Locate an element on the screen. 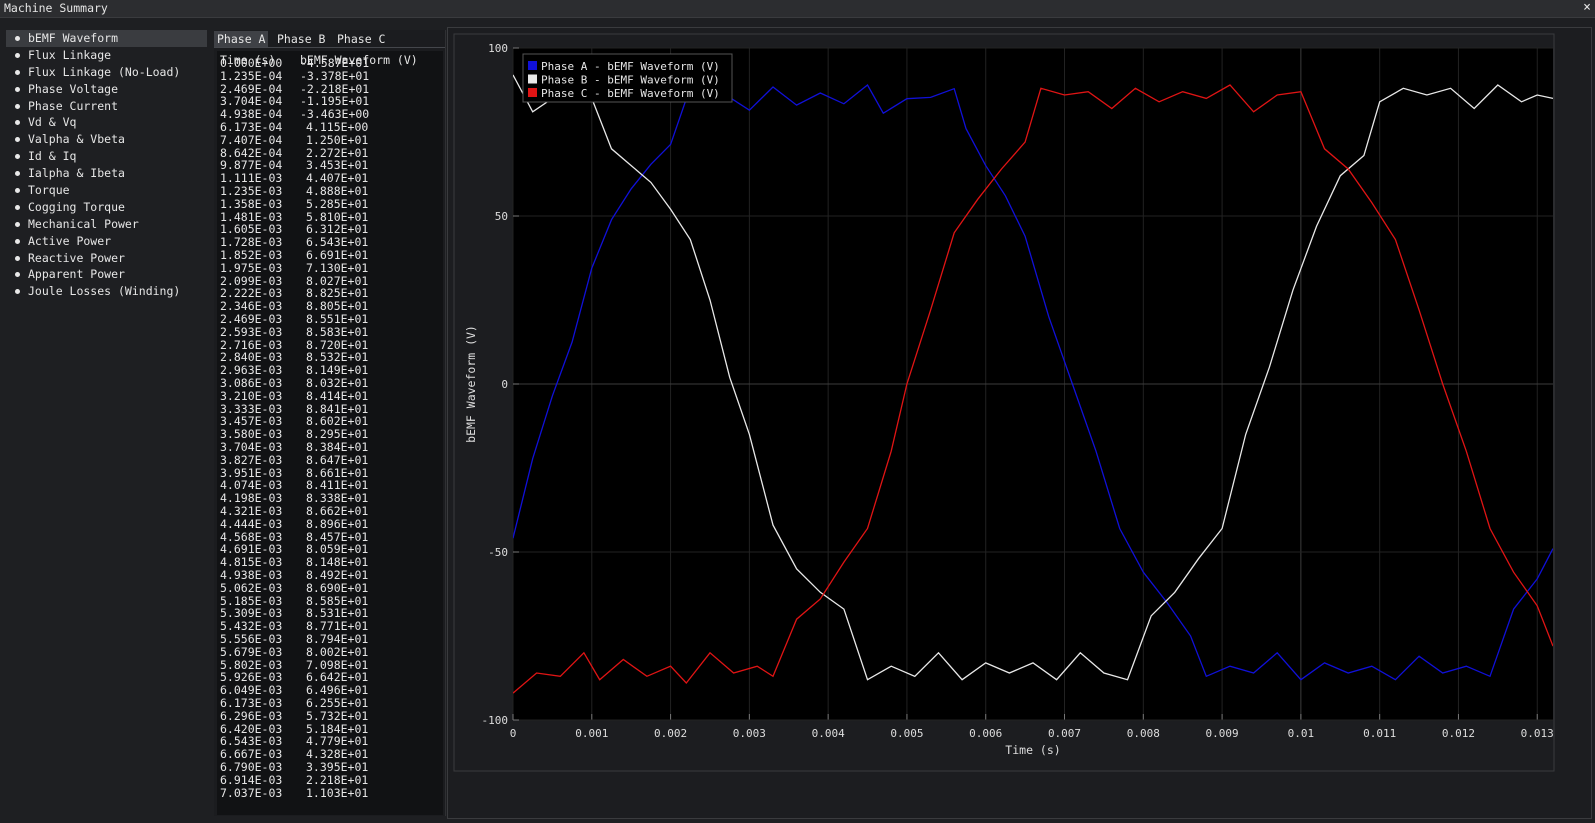 Image resolution: width=1595 pixels, height=823 pixels. y-tick-label: 100 is located at coordinates (498, 48).